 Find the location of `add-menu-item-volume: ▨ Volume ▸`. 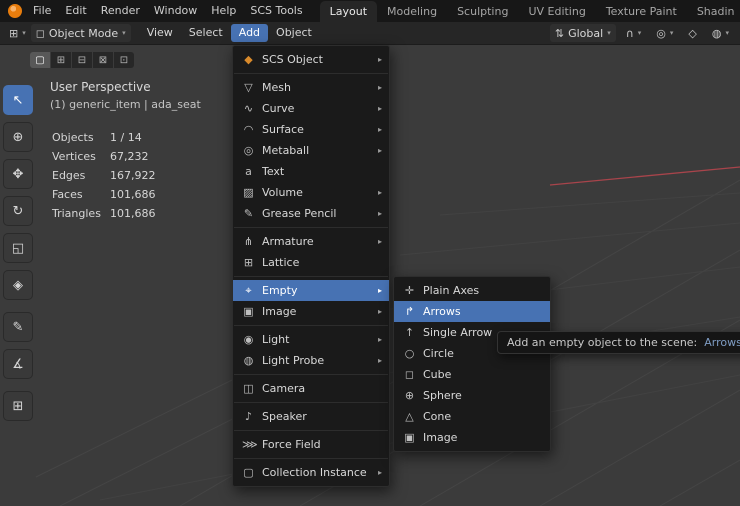

add-menu-item-volume: ▨ Volume ▸ is located at coordinates (311, 192).